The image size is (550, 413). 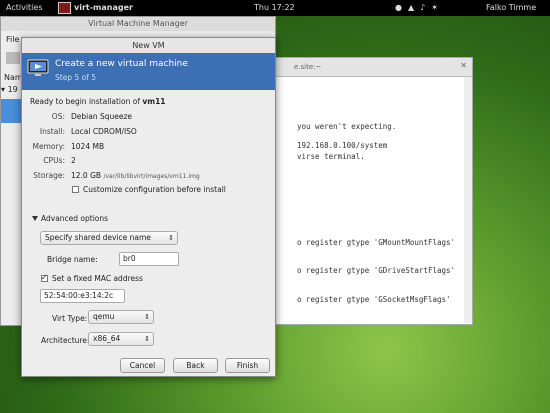 I want to click on bridge-name-label: Bridge name:, so click(x=72, y=259).